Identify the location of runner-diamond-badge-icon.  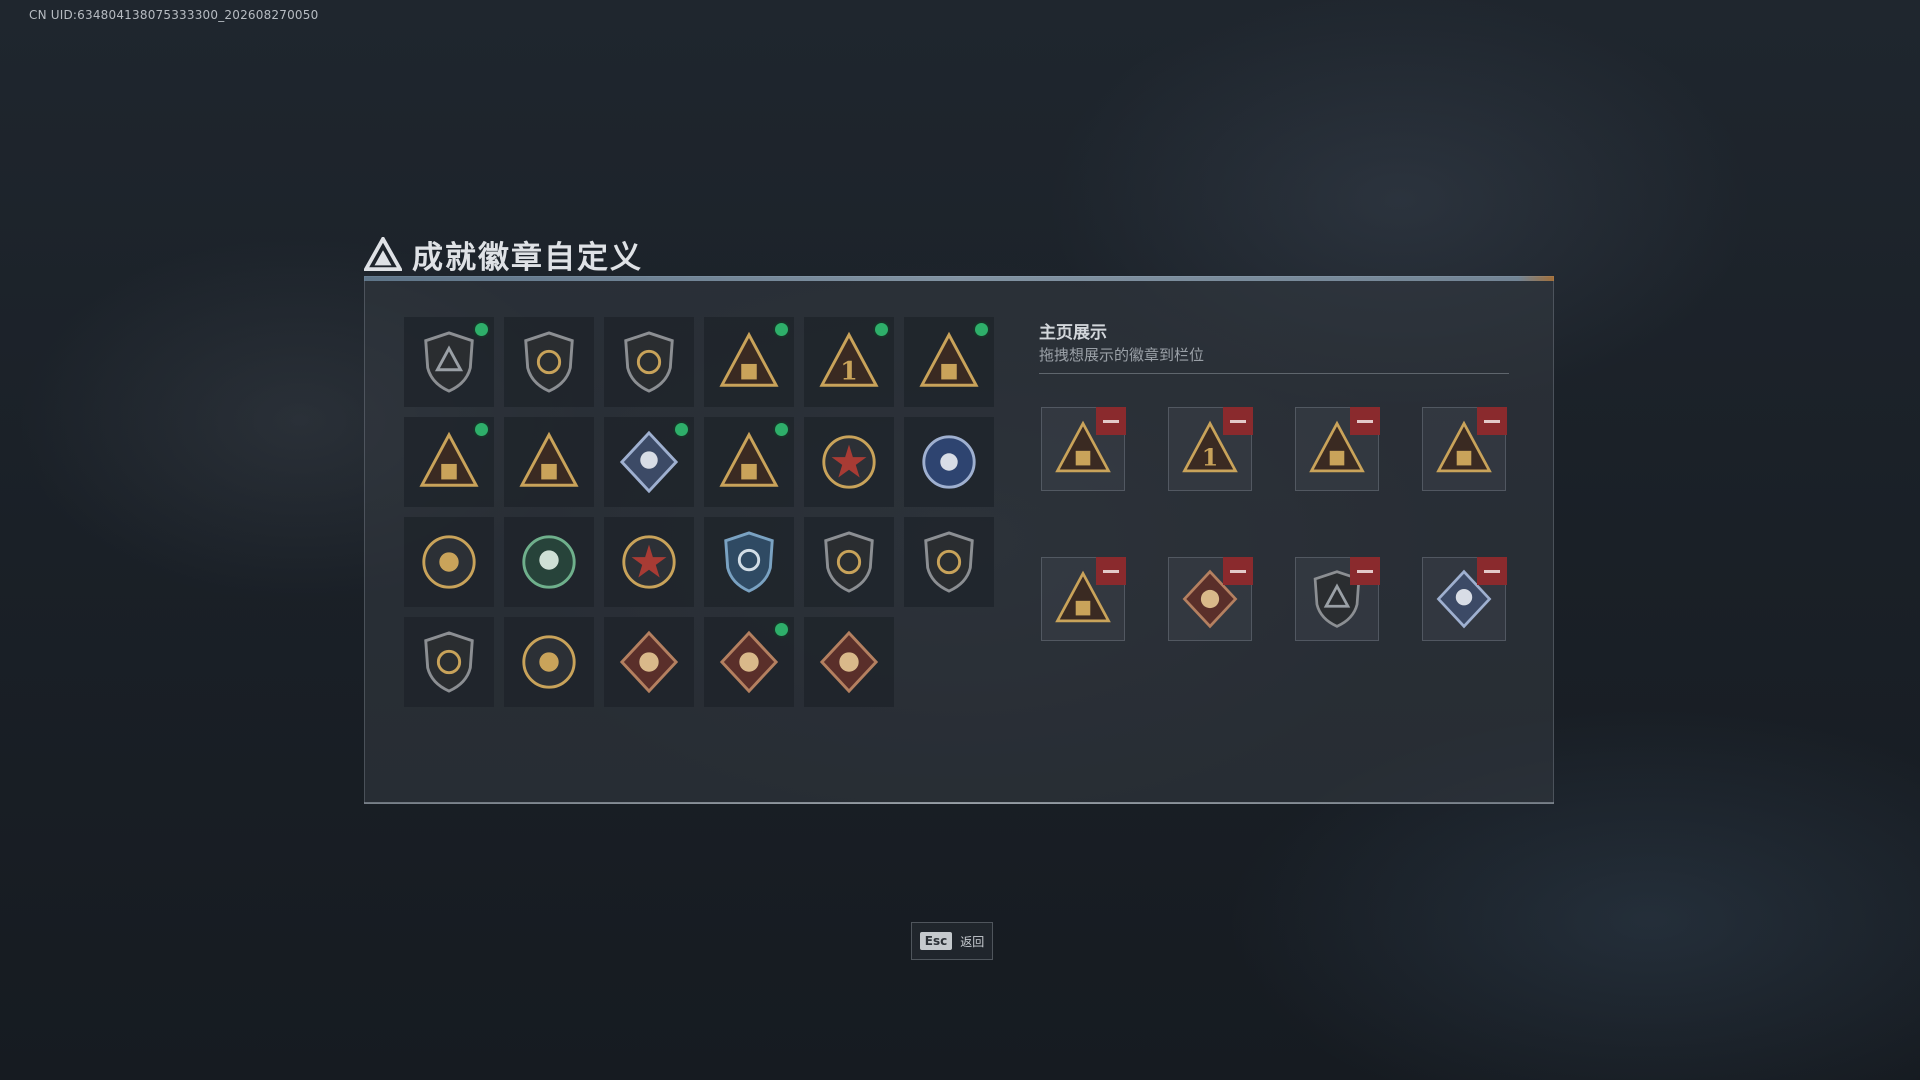
(849, 662).